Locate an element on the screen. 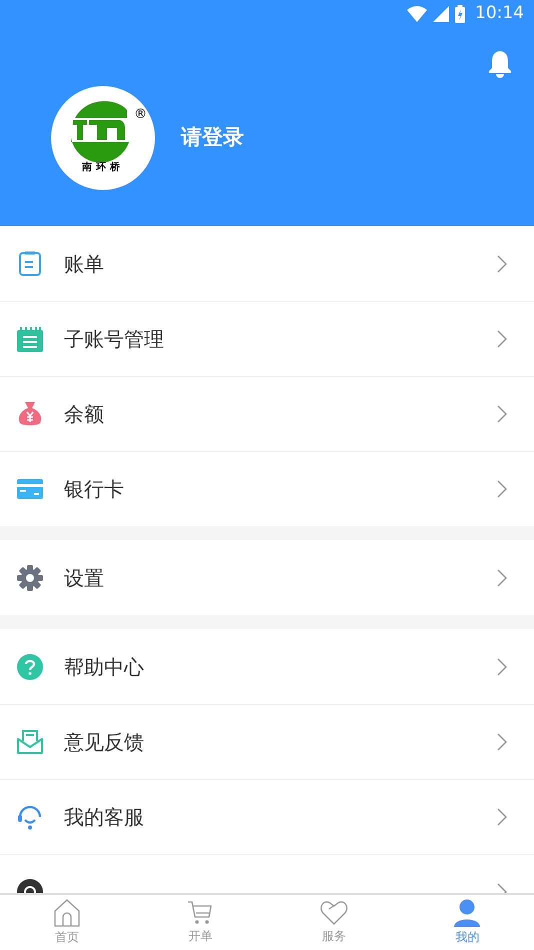 Image resolution: width=534 pixels, height=950 pixels. menu-item: 我的客服 is located at coordinates (267, 816).